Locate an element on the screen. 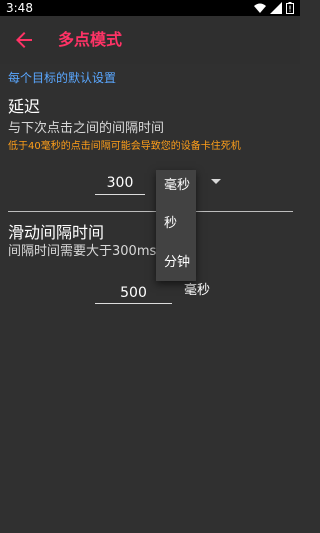  dropdown-arrow-icon is located at coordinates (216, 181).